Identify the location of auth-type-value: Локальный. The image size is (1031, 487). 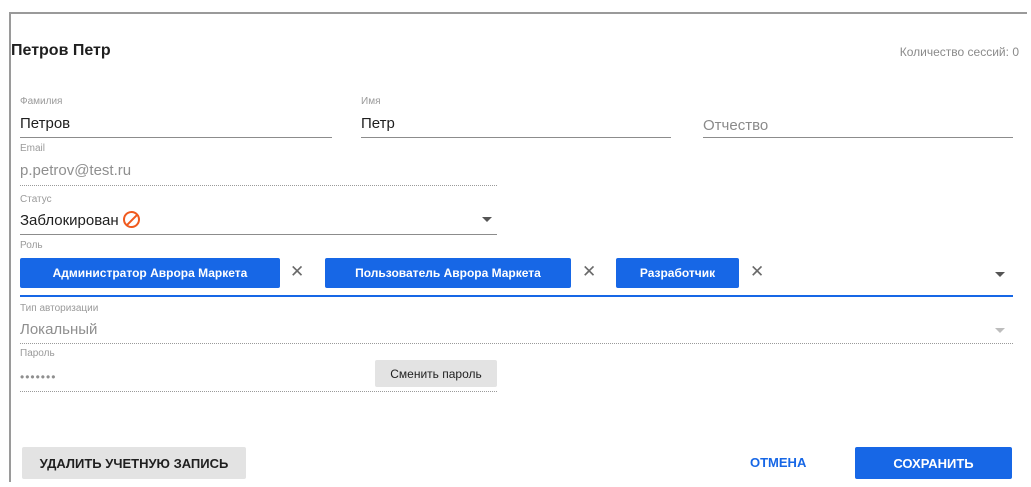
(59, 329).